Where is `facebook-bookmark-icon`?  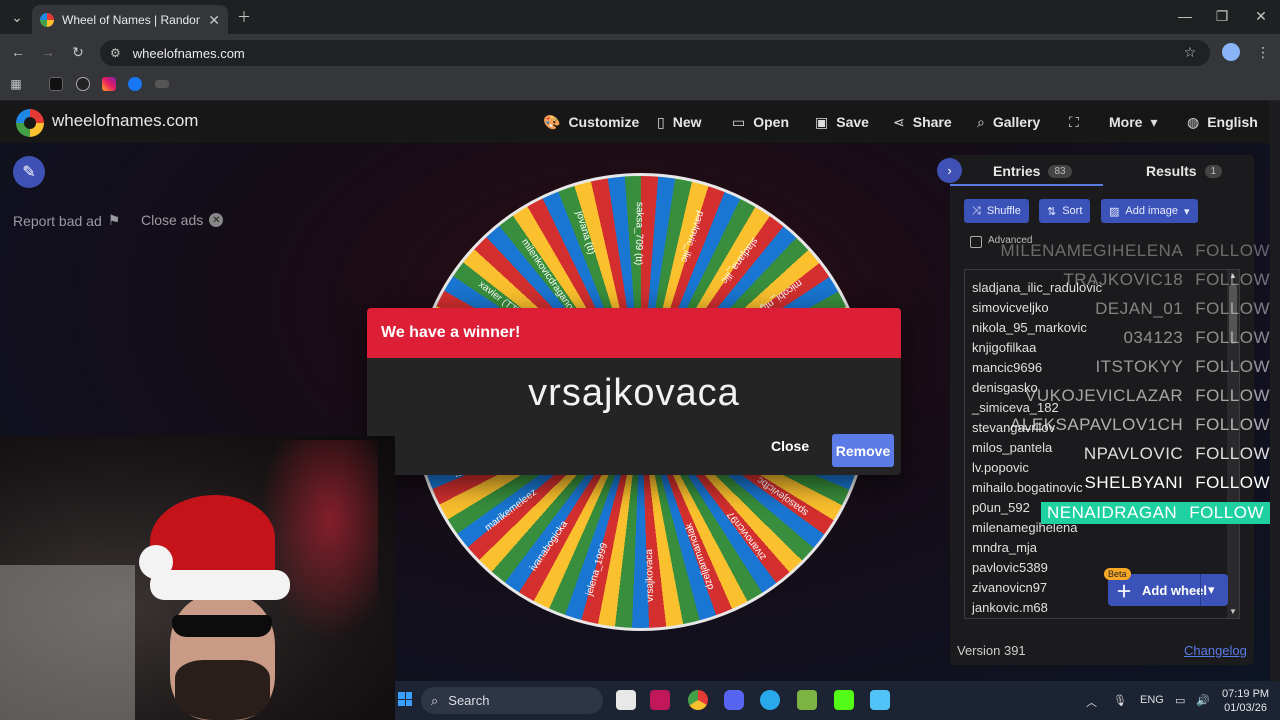
facebook-bookmark-icon is located at coordinates (135, 84).